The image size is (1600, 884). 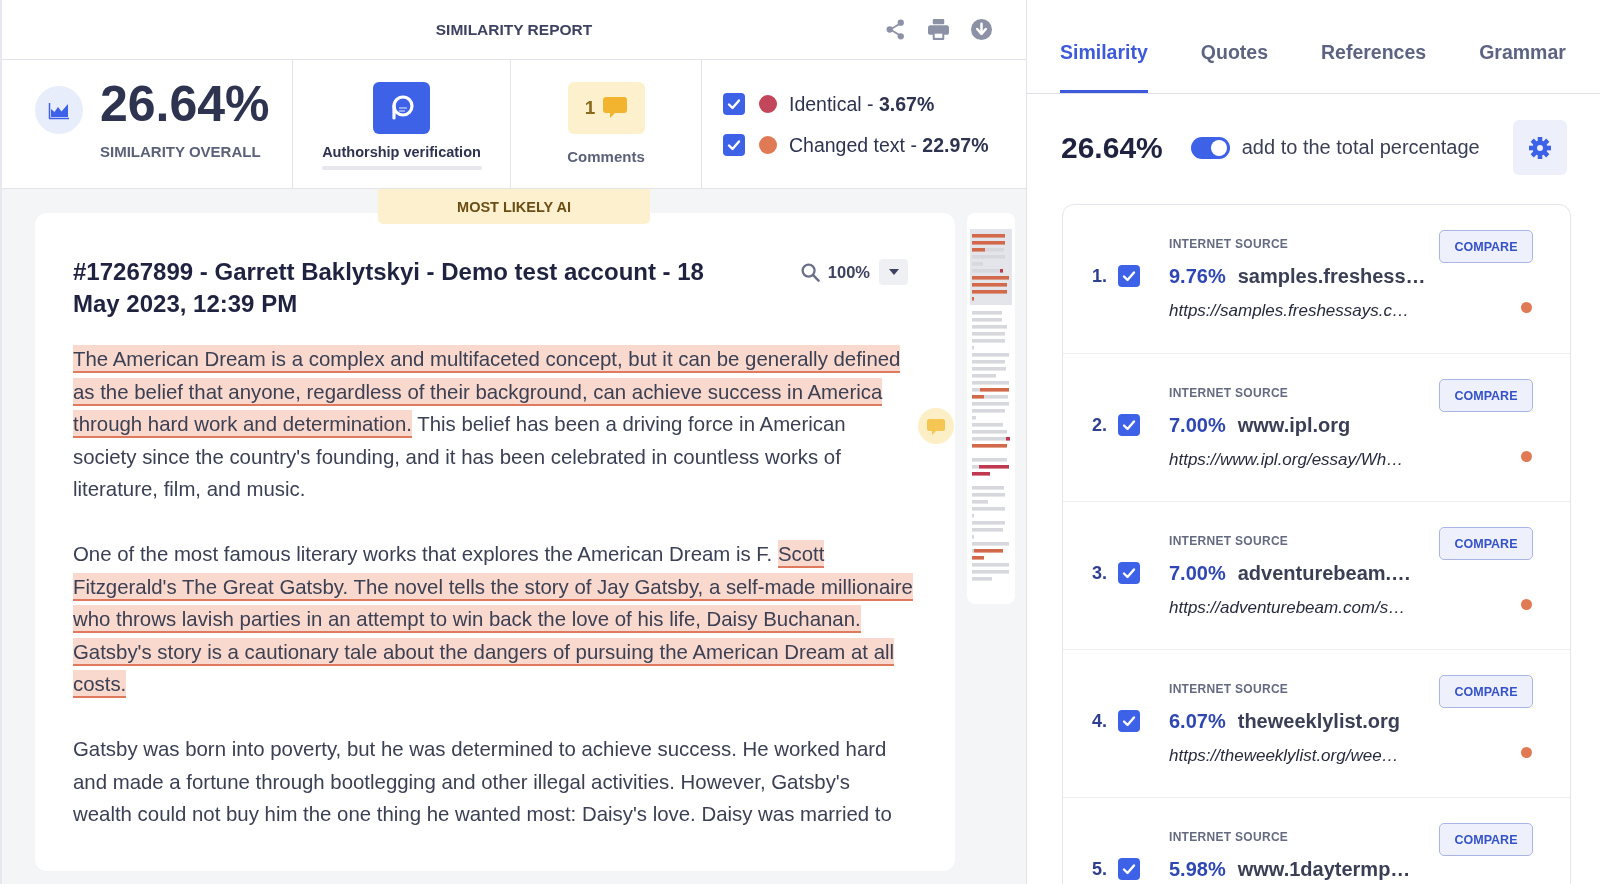 What do you see at coordinates (59, 110) in the screenshot?
I see `chart-icon` at bounding box center [59, 110].